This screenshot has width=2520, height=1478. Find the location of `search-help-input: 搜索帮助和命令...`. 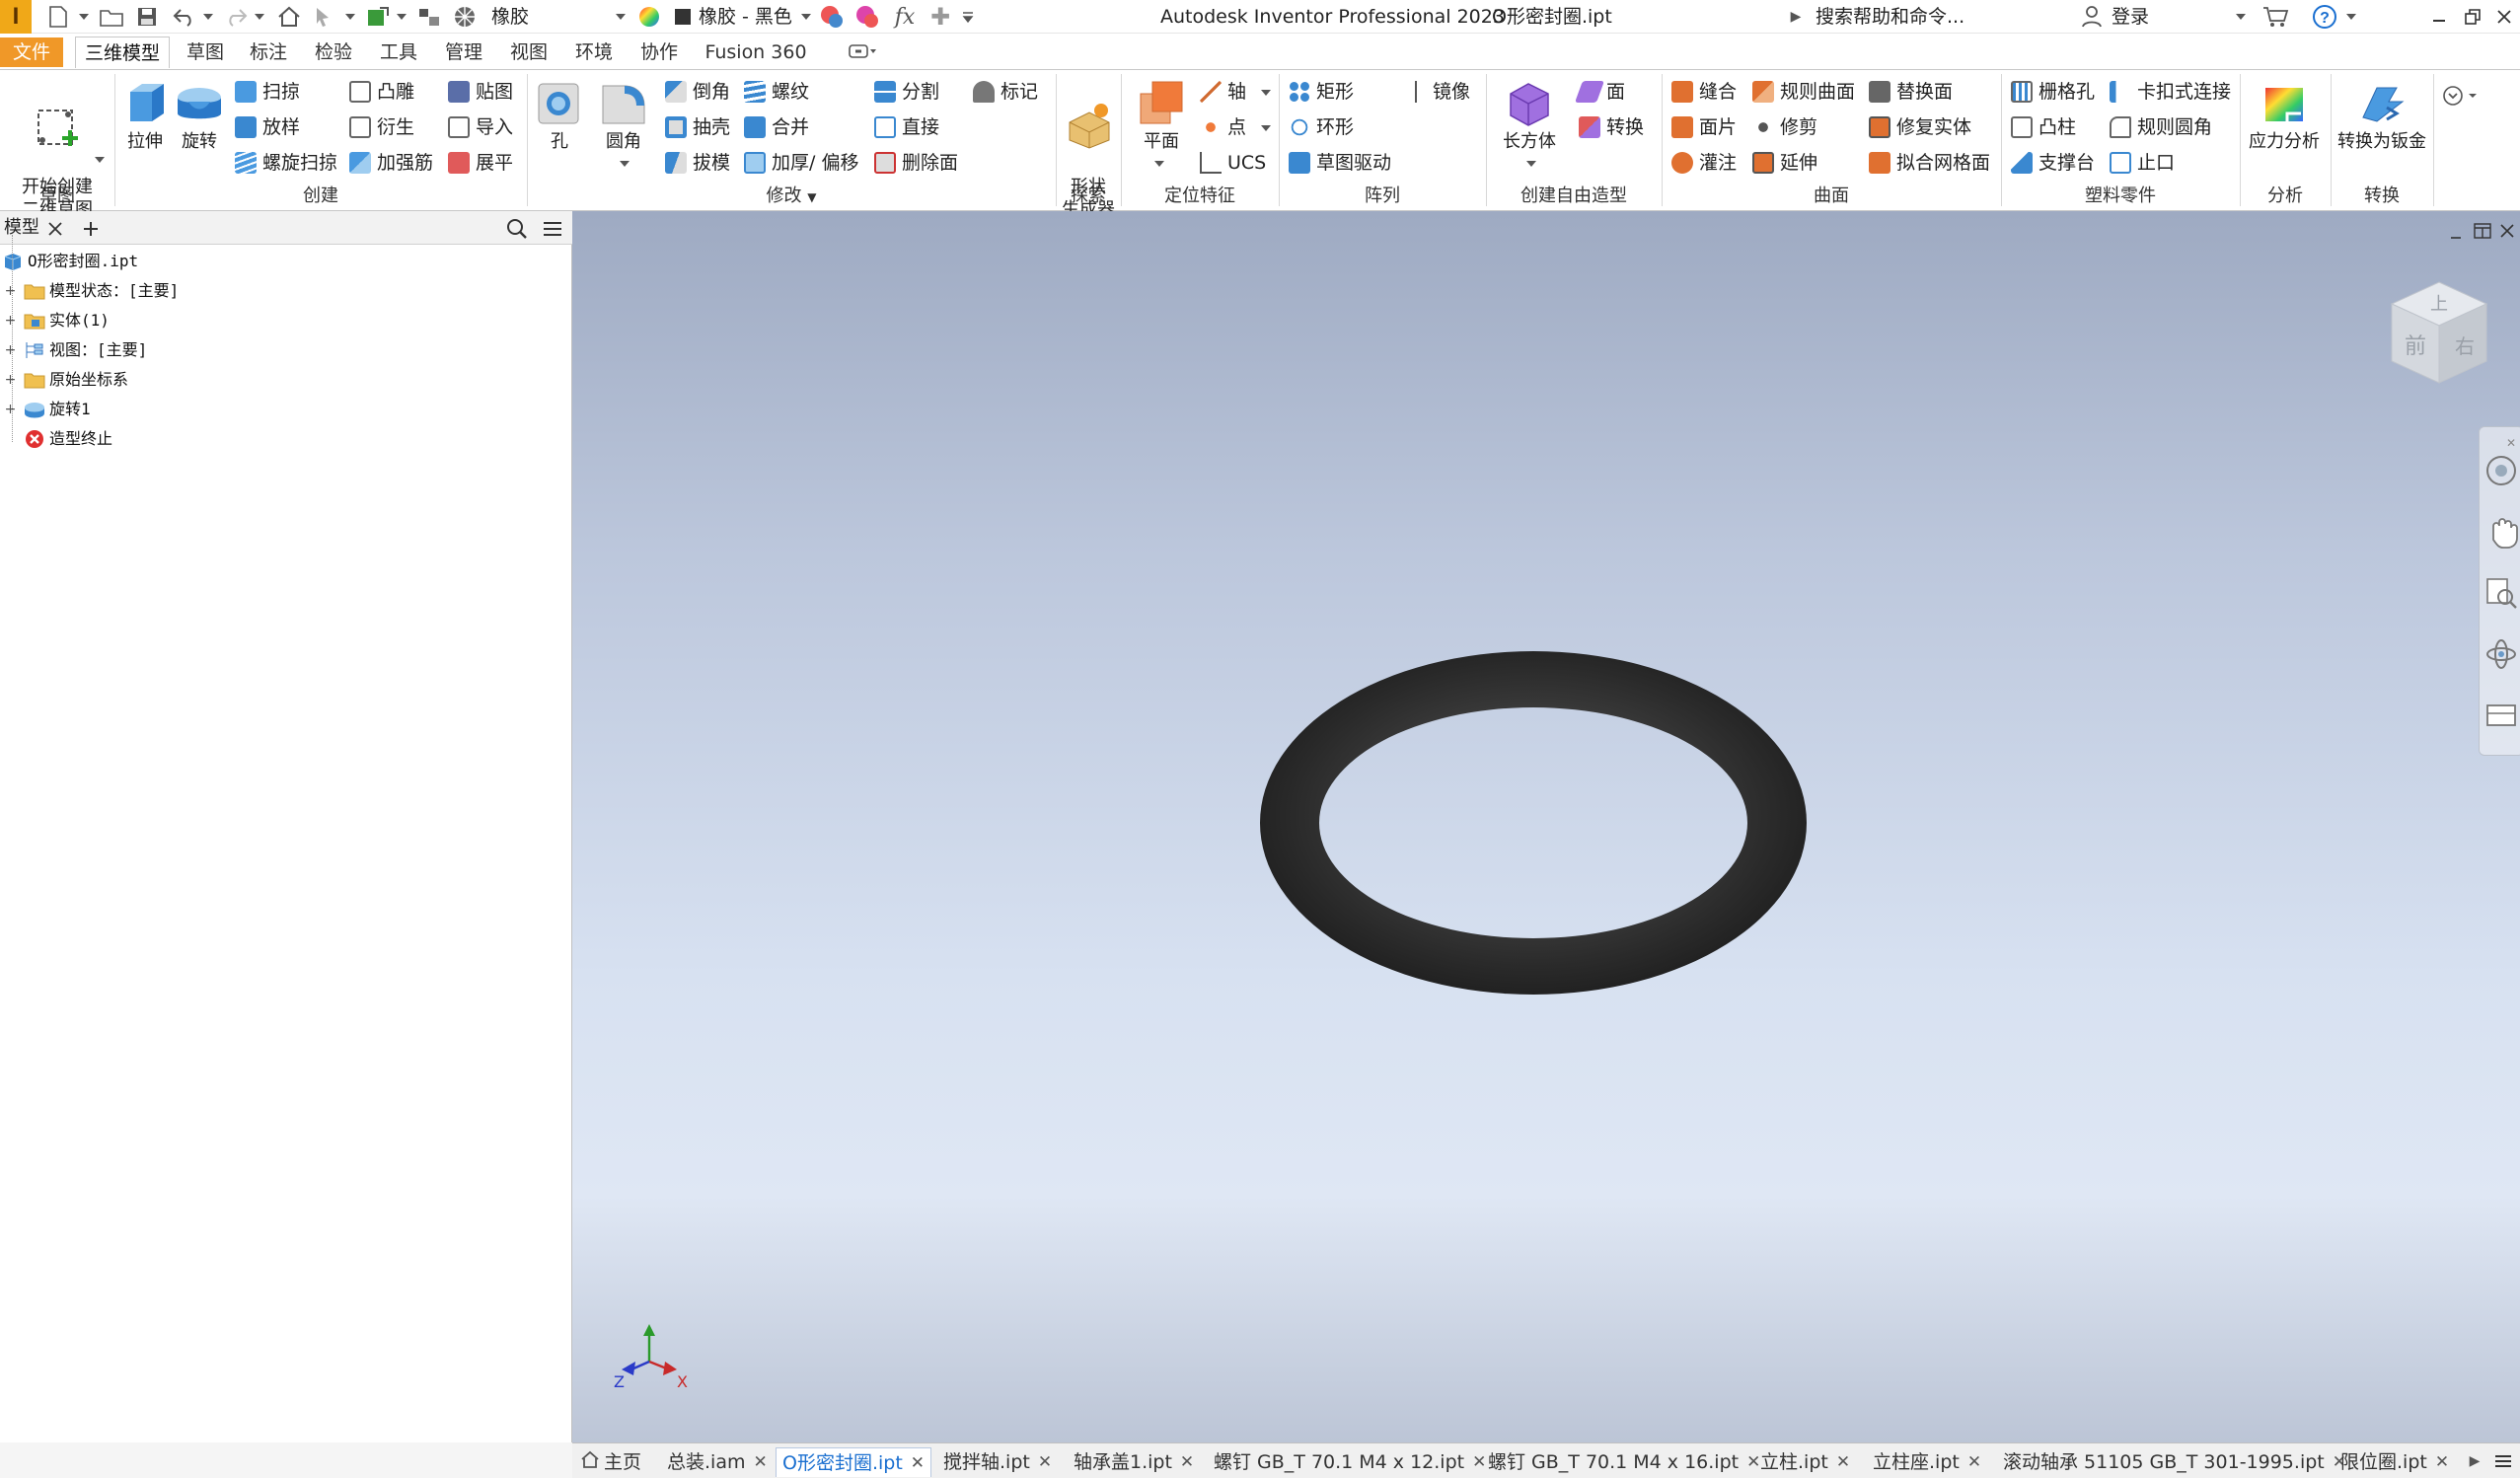

search-help-input: 搜索帮助和命令... is located at coordinates (1944, 17).